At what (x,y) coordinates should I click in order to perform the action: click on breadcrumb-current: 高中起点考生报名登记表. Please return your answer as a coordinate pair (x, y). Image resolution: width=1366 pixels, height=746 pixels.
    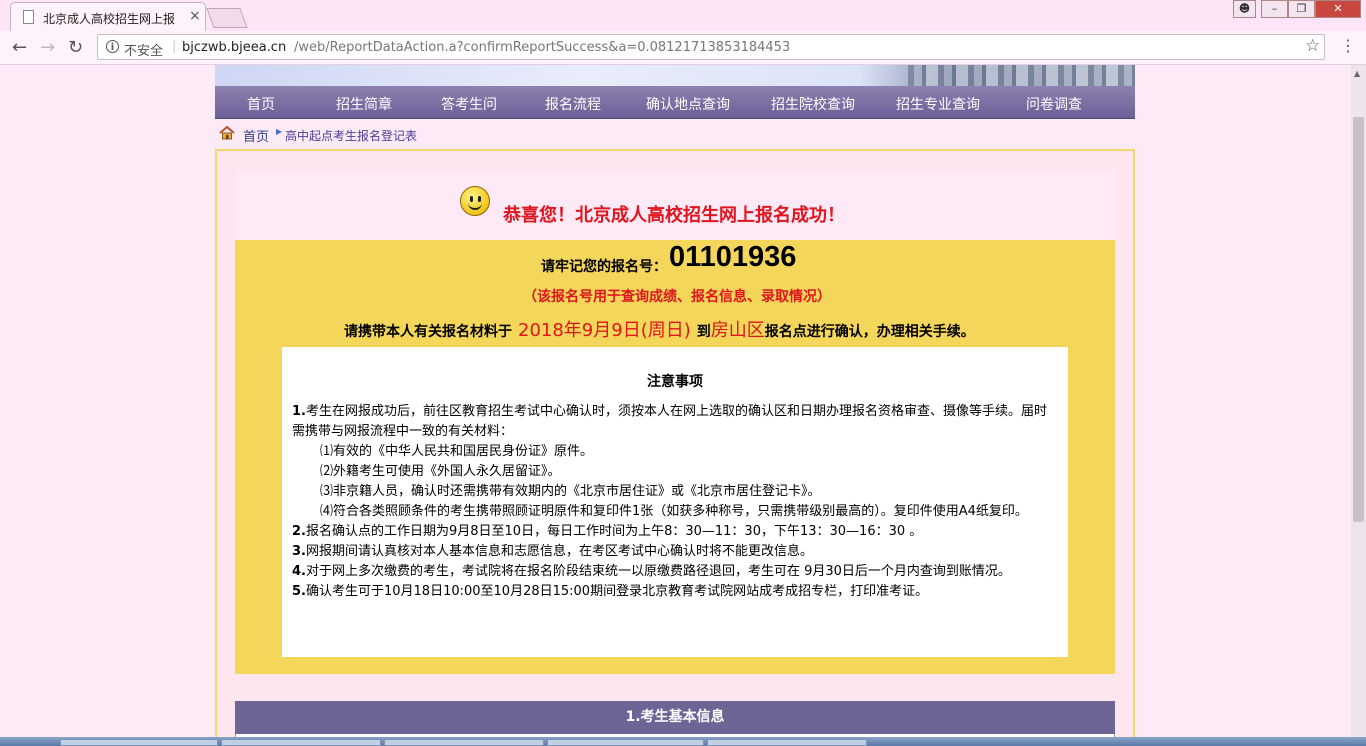
    Looking at the image, I should click on (351, 136).